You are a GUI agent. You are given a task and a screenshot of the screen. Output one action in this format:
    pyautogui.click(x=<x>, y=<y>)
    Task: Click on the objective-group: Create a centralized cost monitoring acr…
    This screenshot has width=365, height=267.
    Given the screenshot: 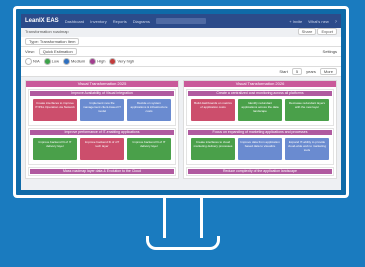 What is the action you would take?
    pyautogui.click(x=260, y=107)
    